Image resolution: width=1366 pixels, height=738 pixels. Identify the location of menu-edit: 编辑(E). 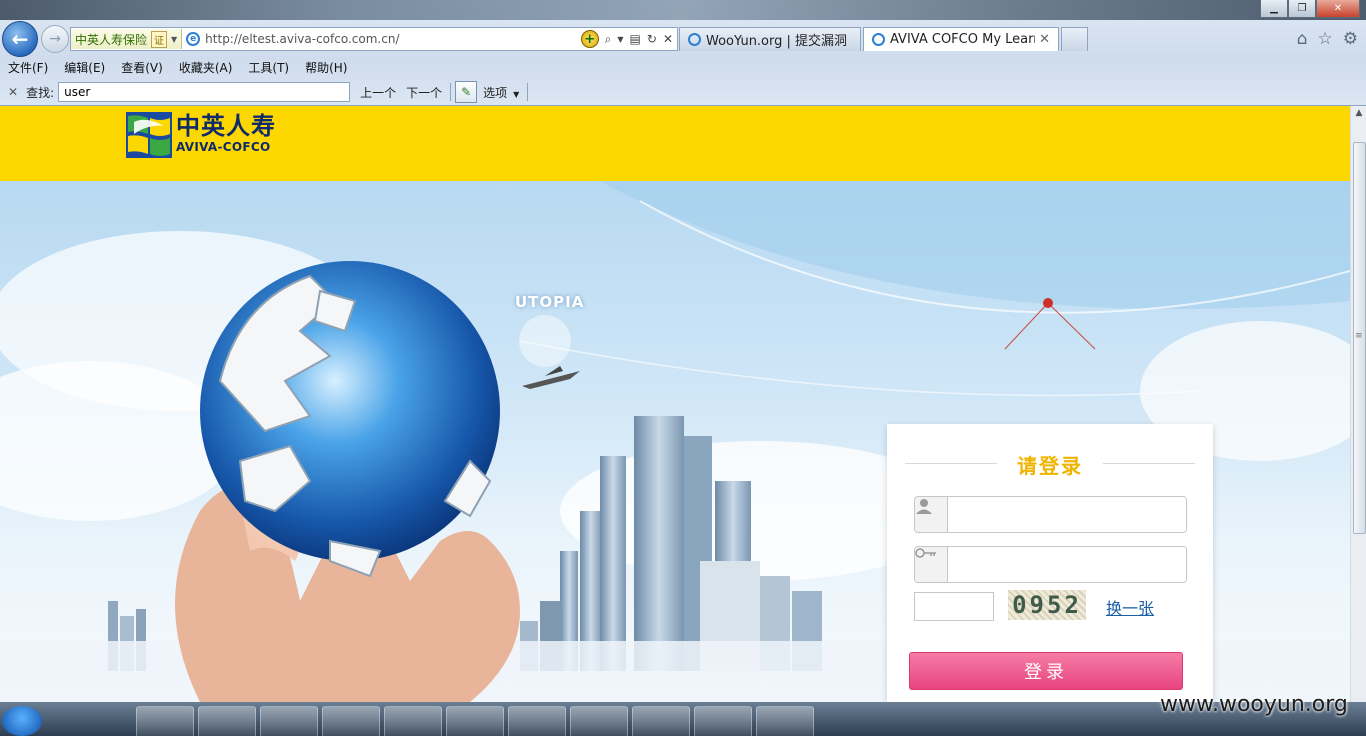
(84, 67).